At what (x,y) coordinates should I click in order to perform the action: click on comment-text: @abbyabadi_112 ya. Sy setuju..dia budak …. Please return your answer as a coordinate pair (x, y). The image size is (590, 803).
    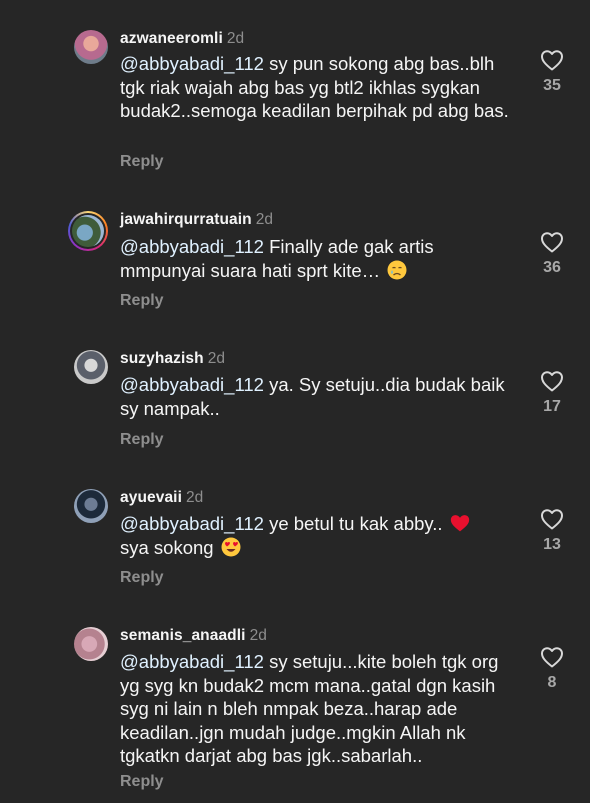
    Looking at the image, I should click on (312, 396).